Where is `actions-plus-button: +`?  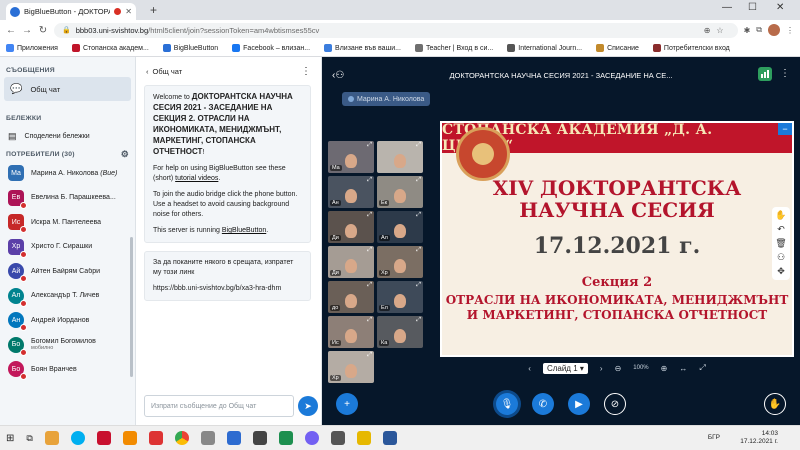
actions-plus-button: + is located at coordinates (347, 404).